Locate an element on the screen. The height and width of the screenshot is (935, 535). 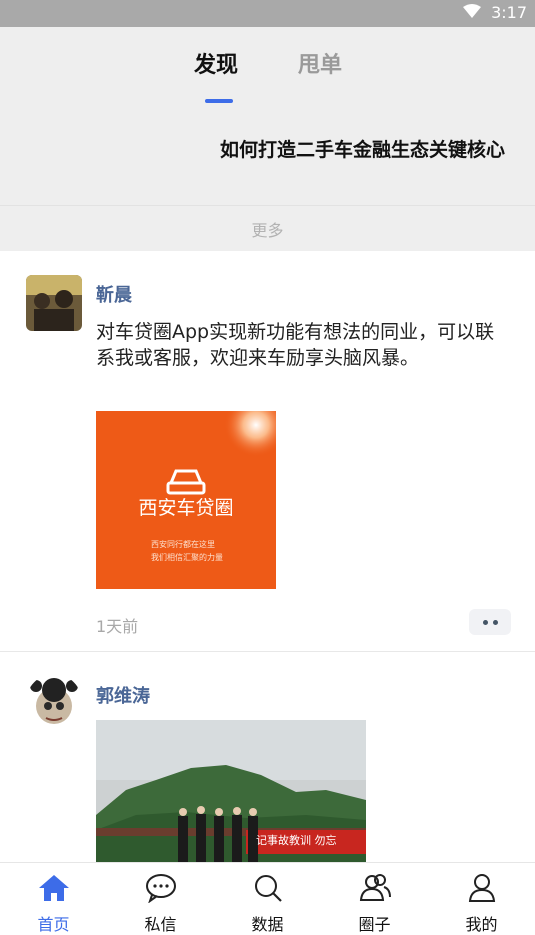
nav-circles: 圈子 is located at coordinates (374, 898).